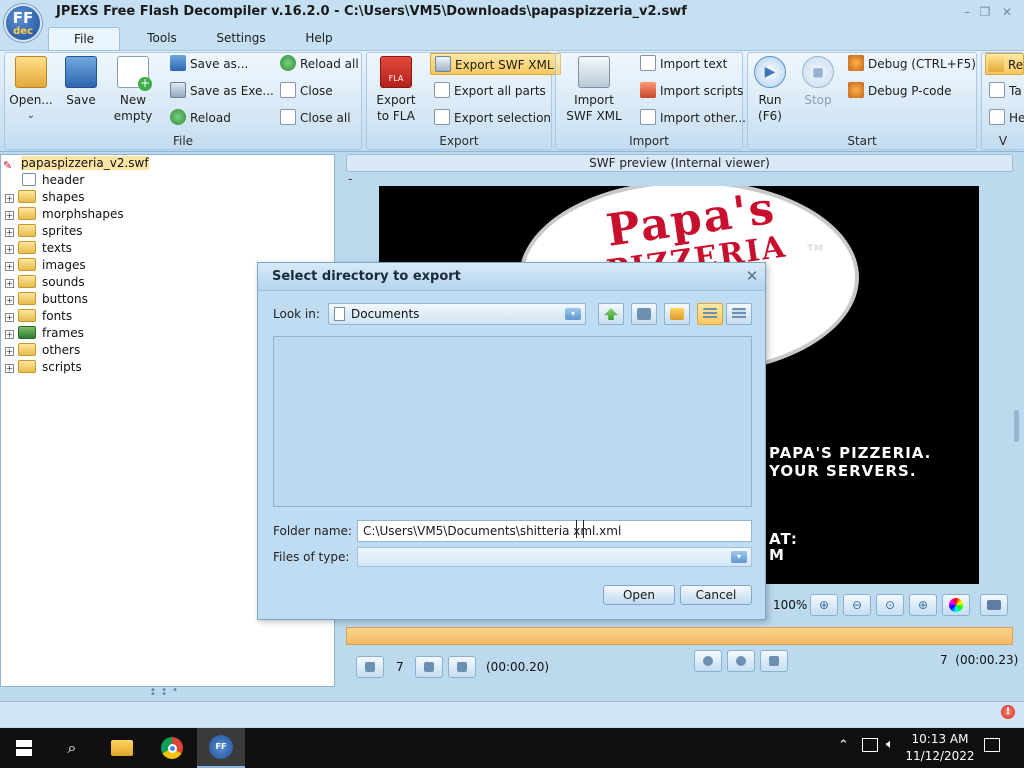 The width and height of the screenshot is (1024, 768). What do you see at coordinates (554, 531) in the screenshot?
I see `folder-name-input: C:\Users\VM5\Documents\shitteria xml.xml` at bounding box center [554, 531].